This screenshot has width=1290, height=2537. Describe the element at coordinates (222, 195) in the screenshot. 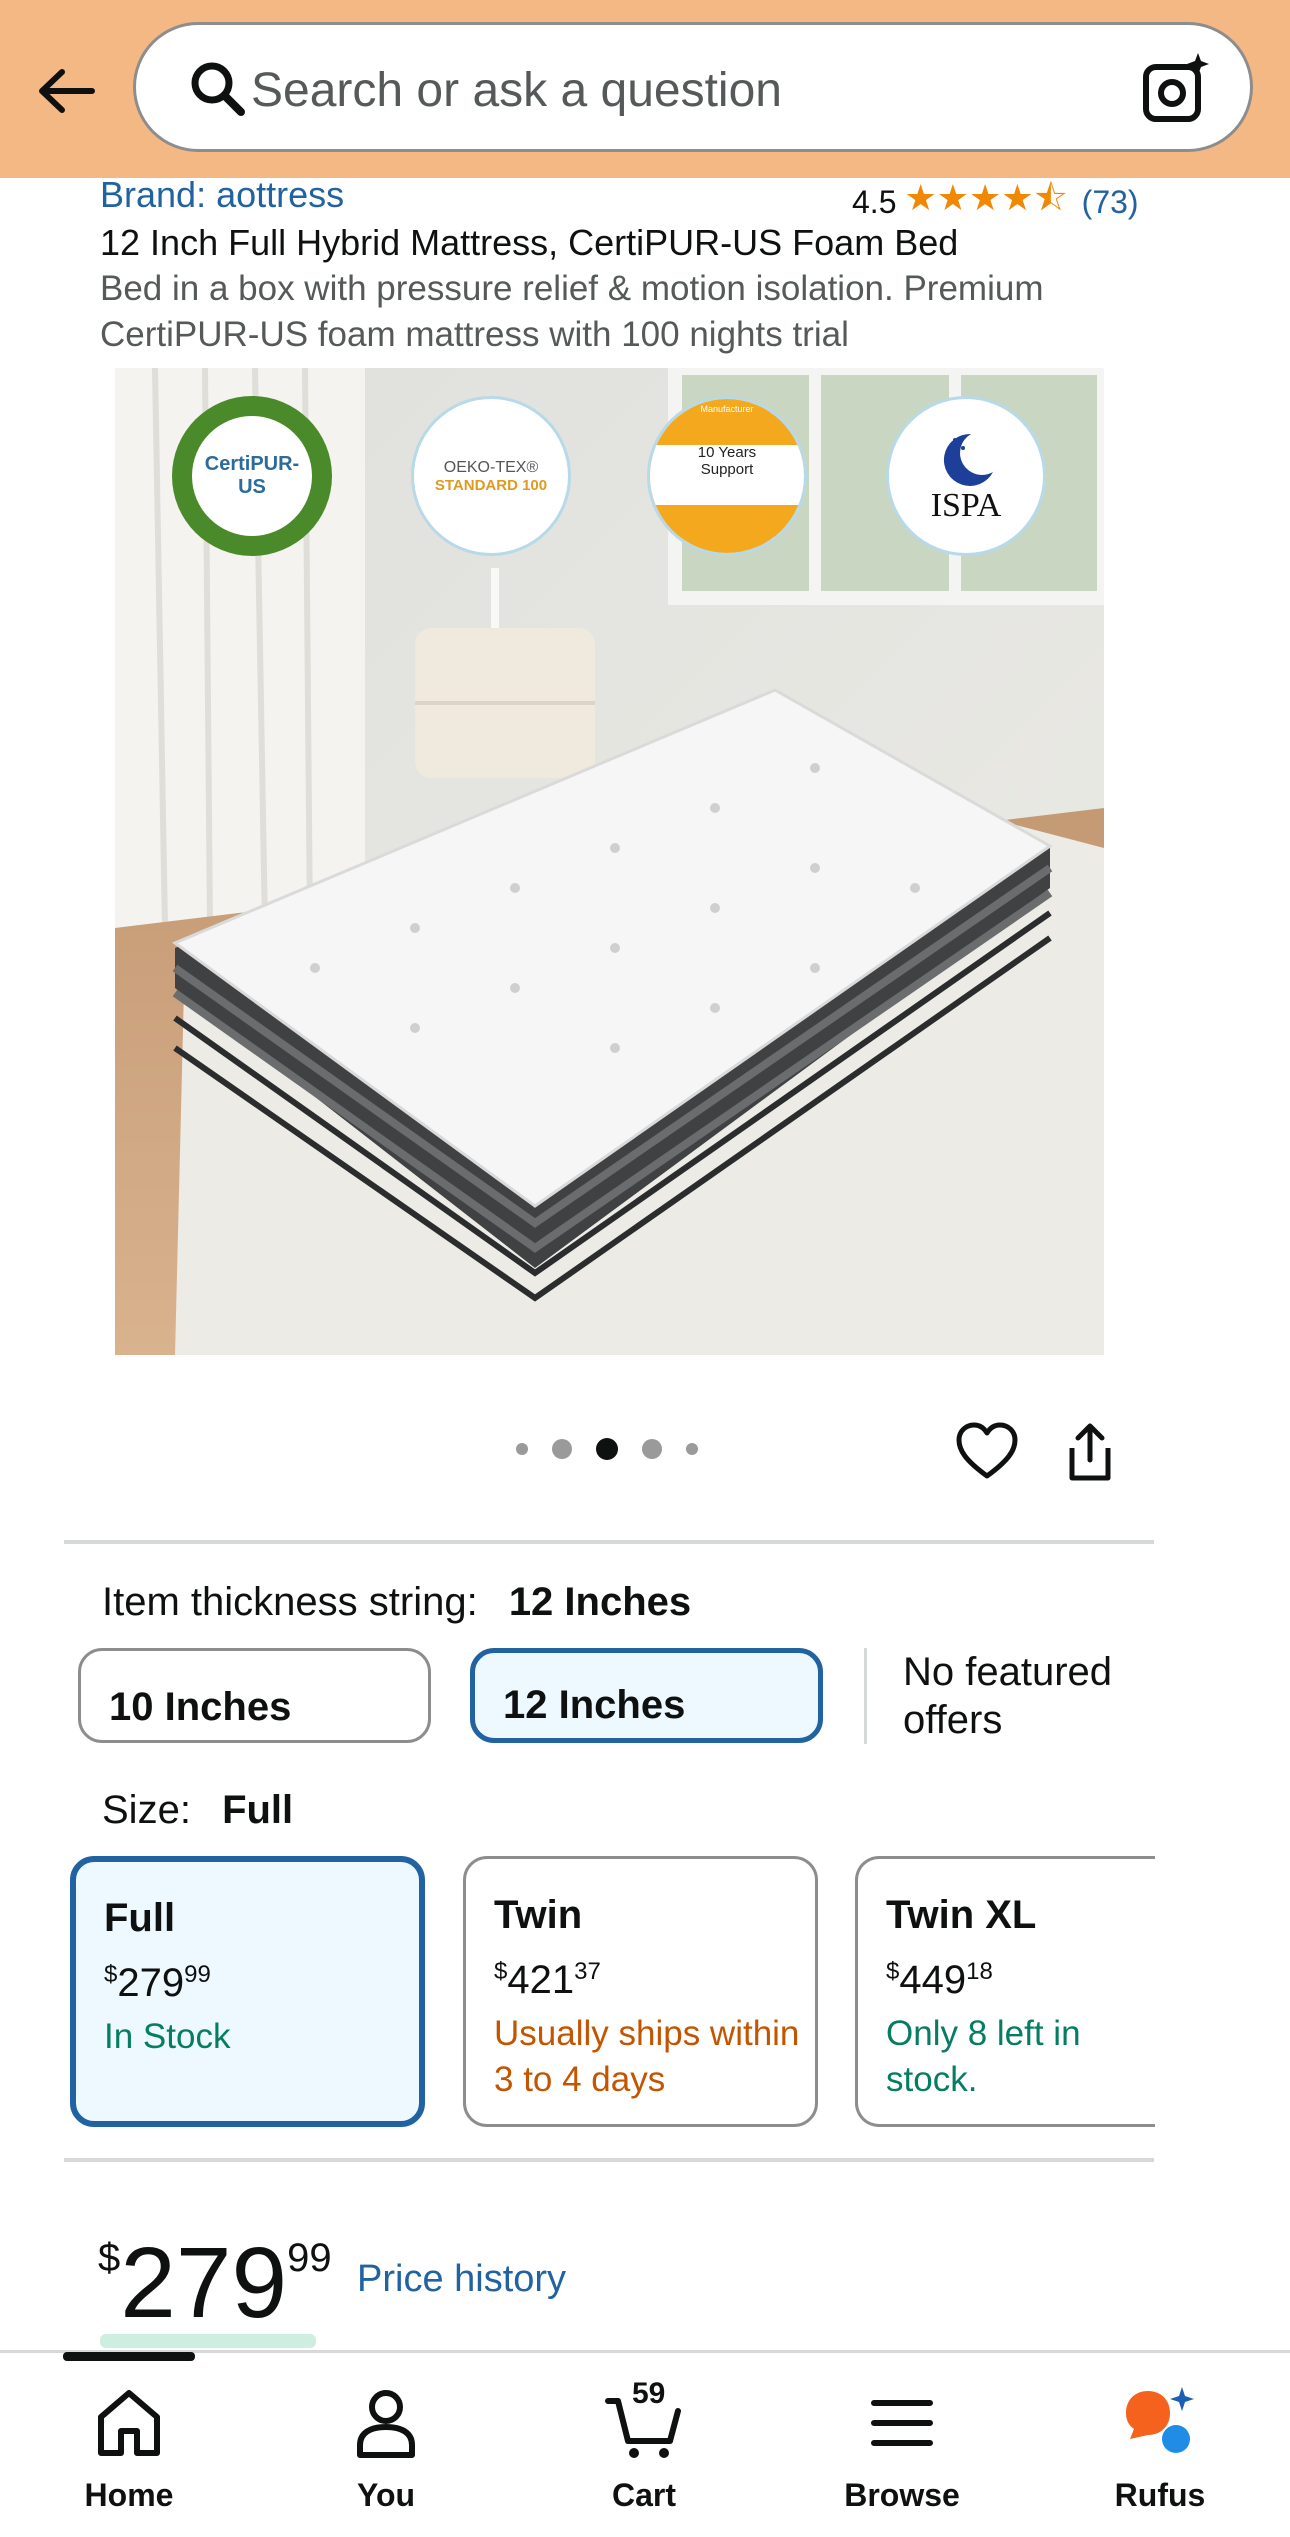

I see `brand-link: Brand: aottress` at that location.